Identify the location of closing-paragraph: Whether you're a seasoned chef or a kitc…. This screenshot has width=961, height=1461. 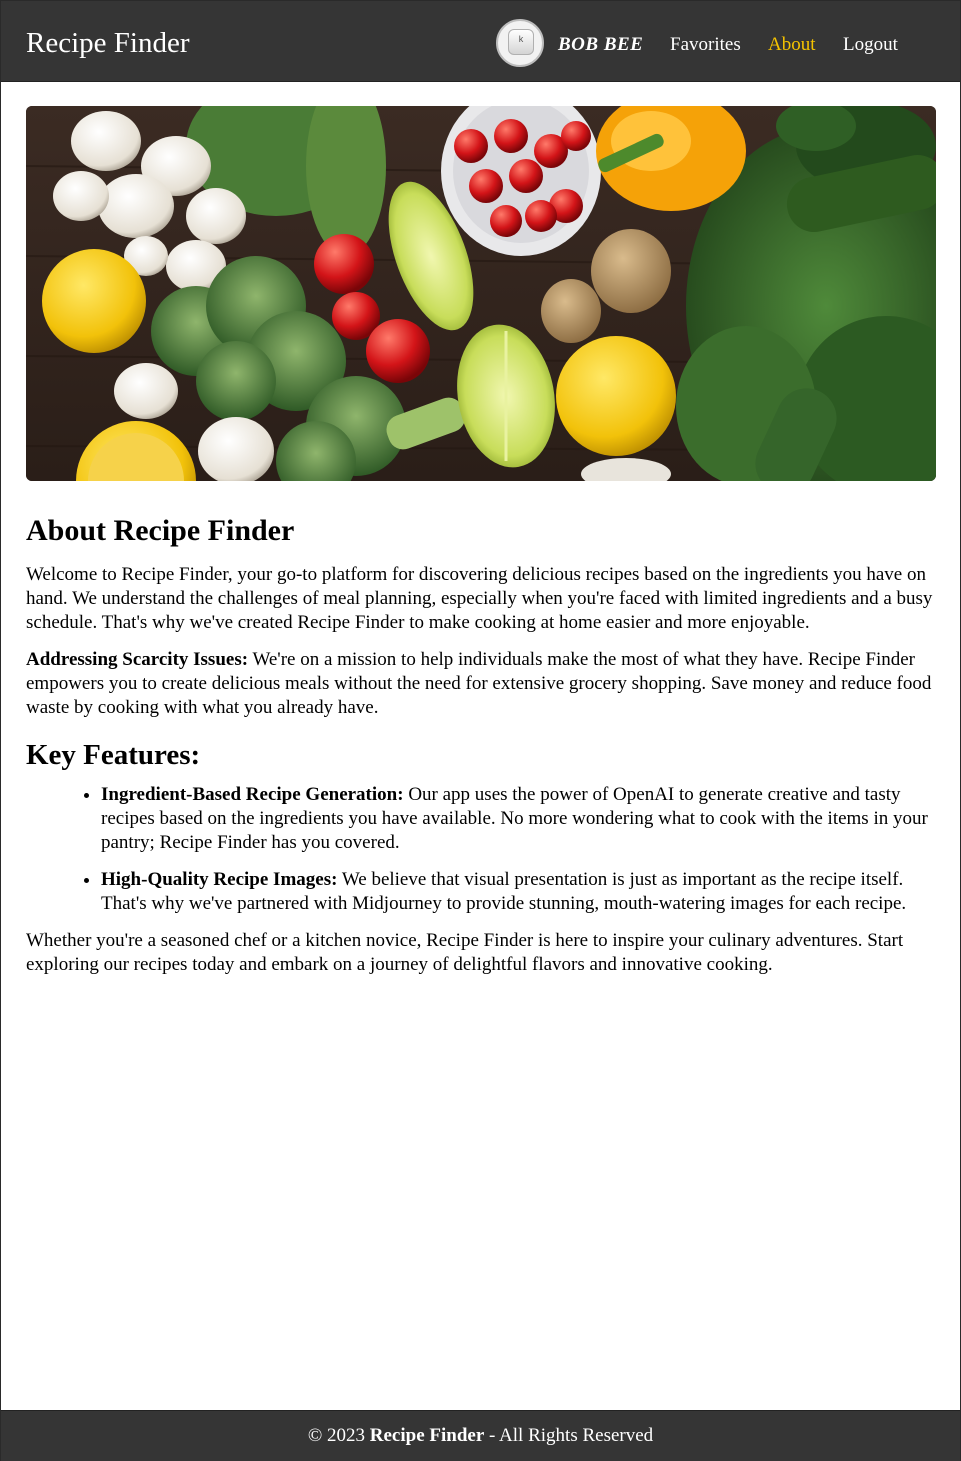
(465, 952).